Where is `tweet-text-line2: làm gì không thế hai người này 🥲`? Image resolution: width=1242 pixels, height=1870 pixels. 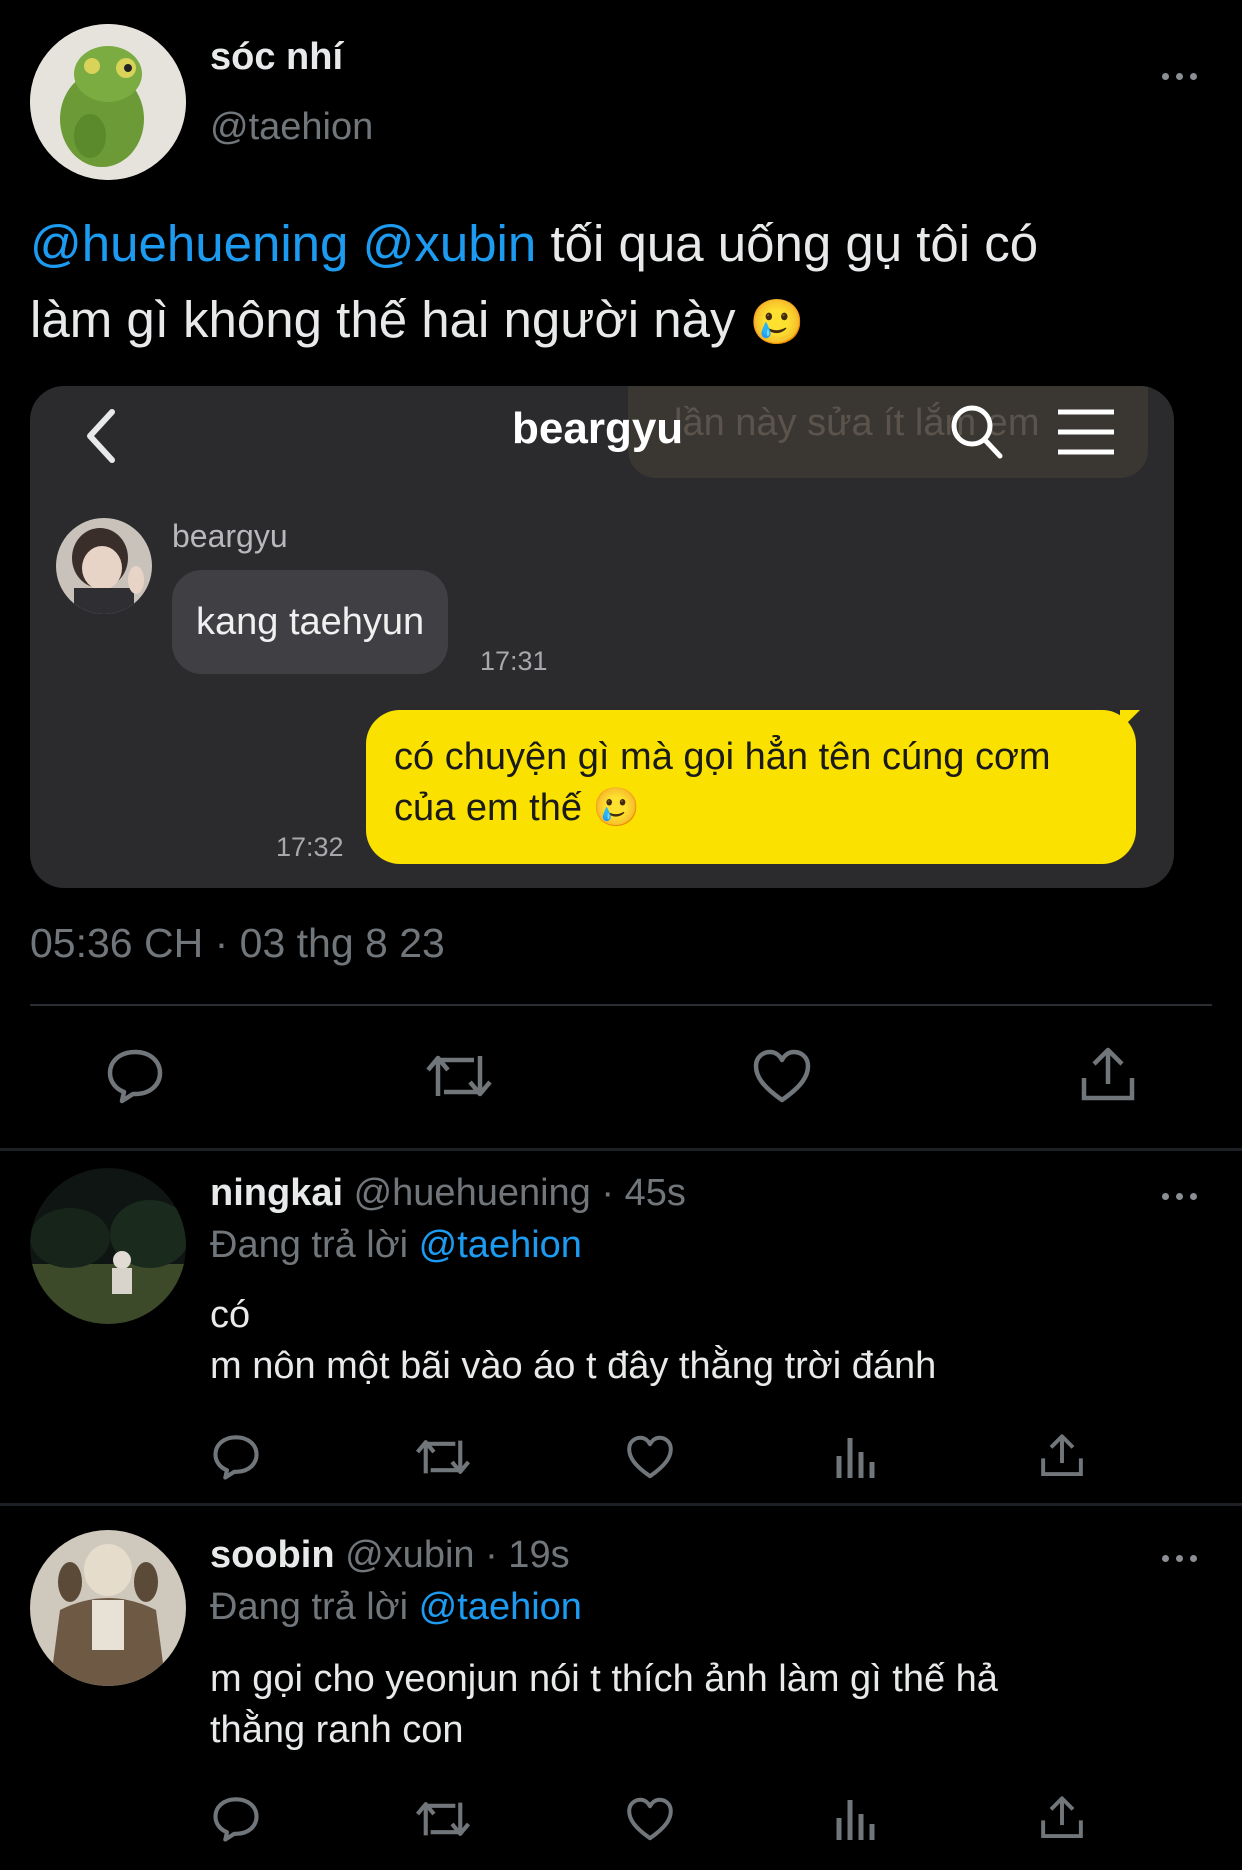
tweet-text-line2: làm gì không thế hai người này 🥲 is located at coordinates (620, 321).